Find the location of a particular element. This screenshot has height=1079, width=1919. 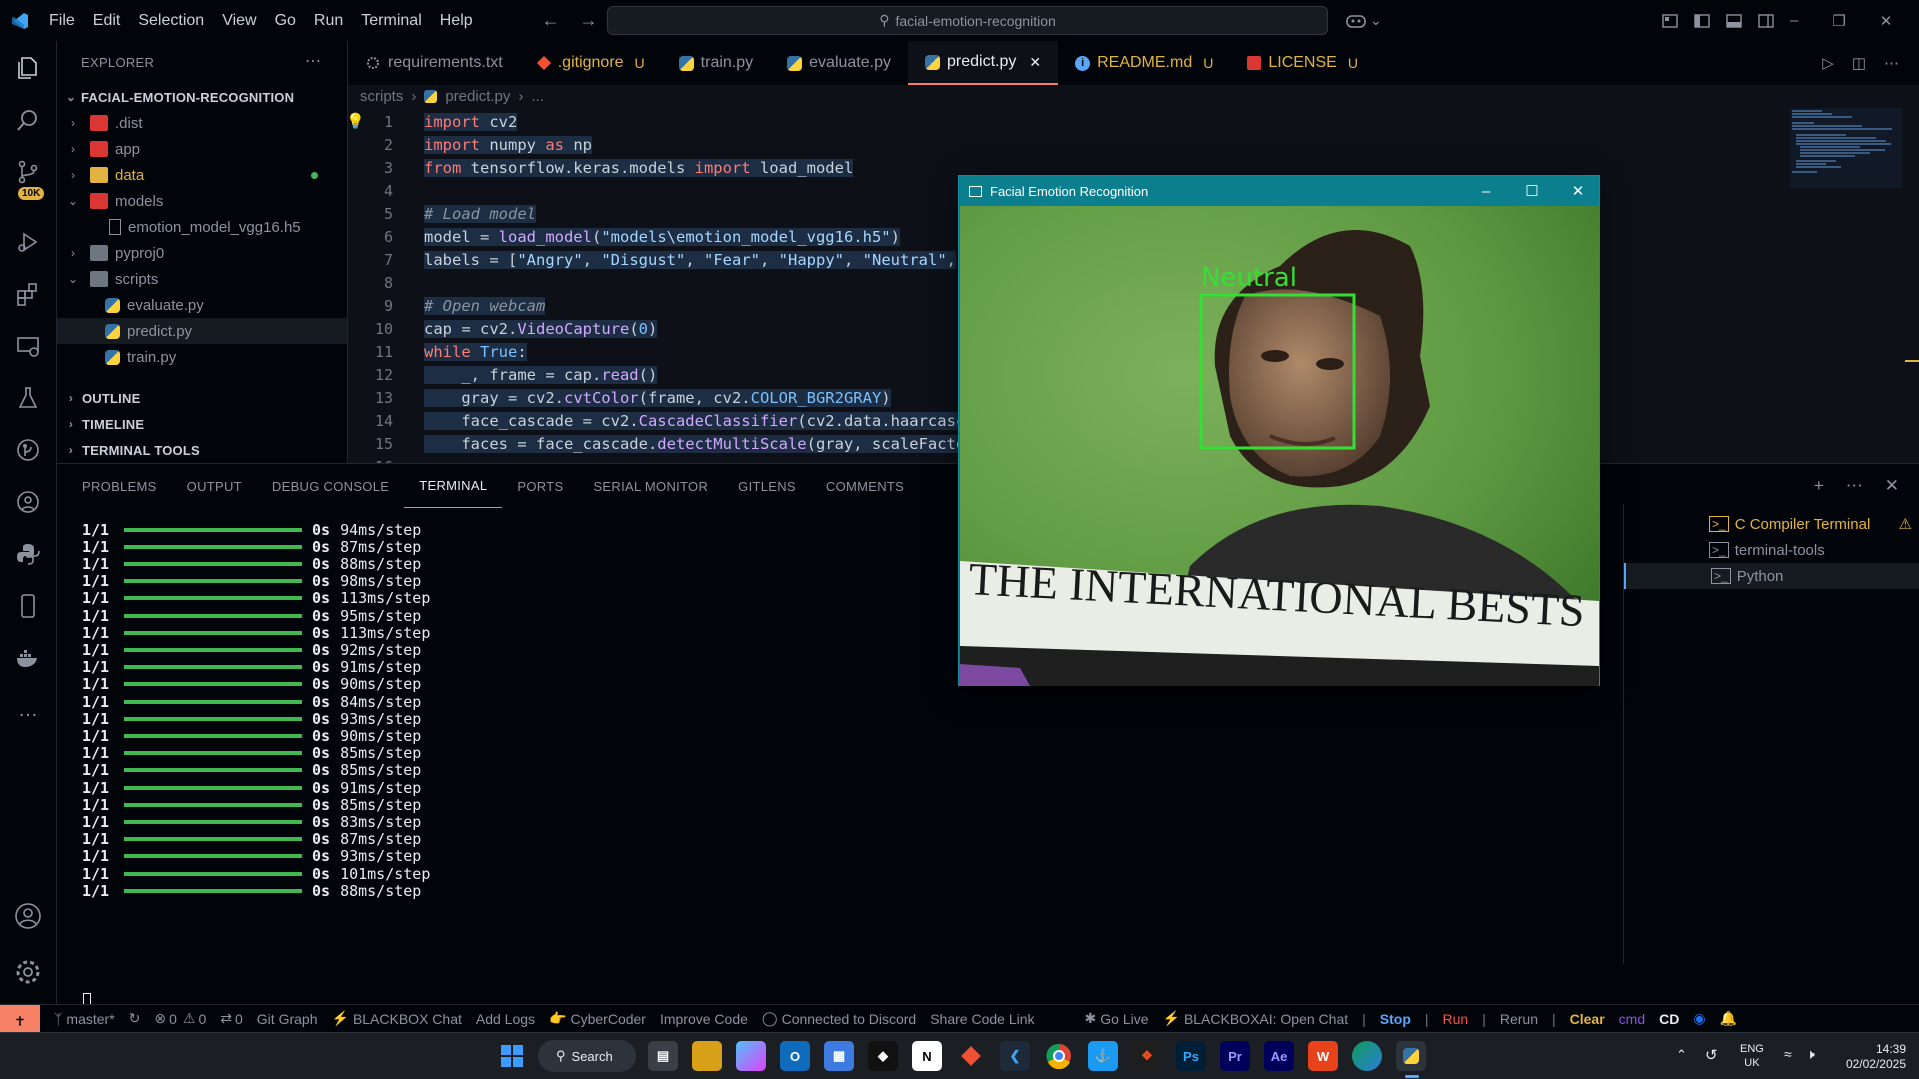

menu-help: Help is located at coordinates (456, 20).